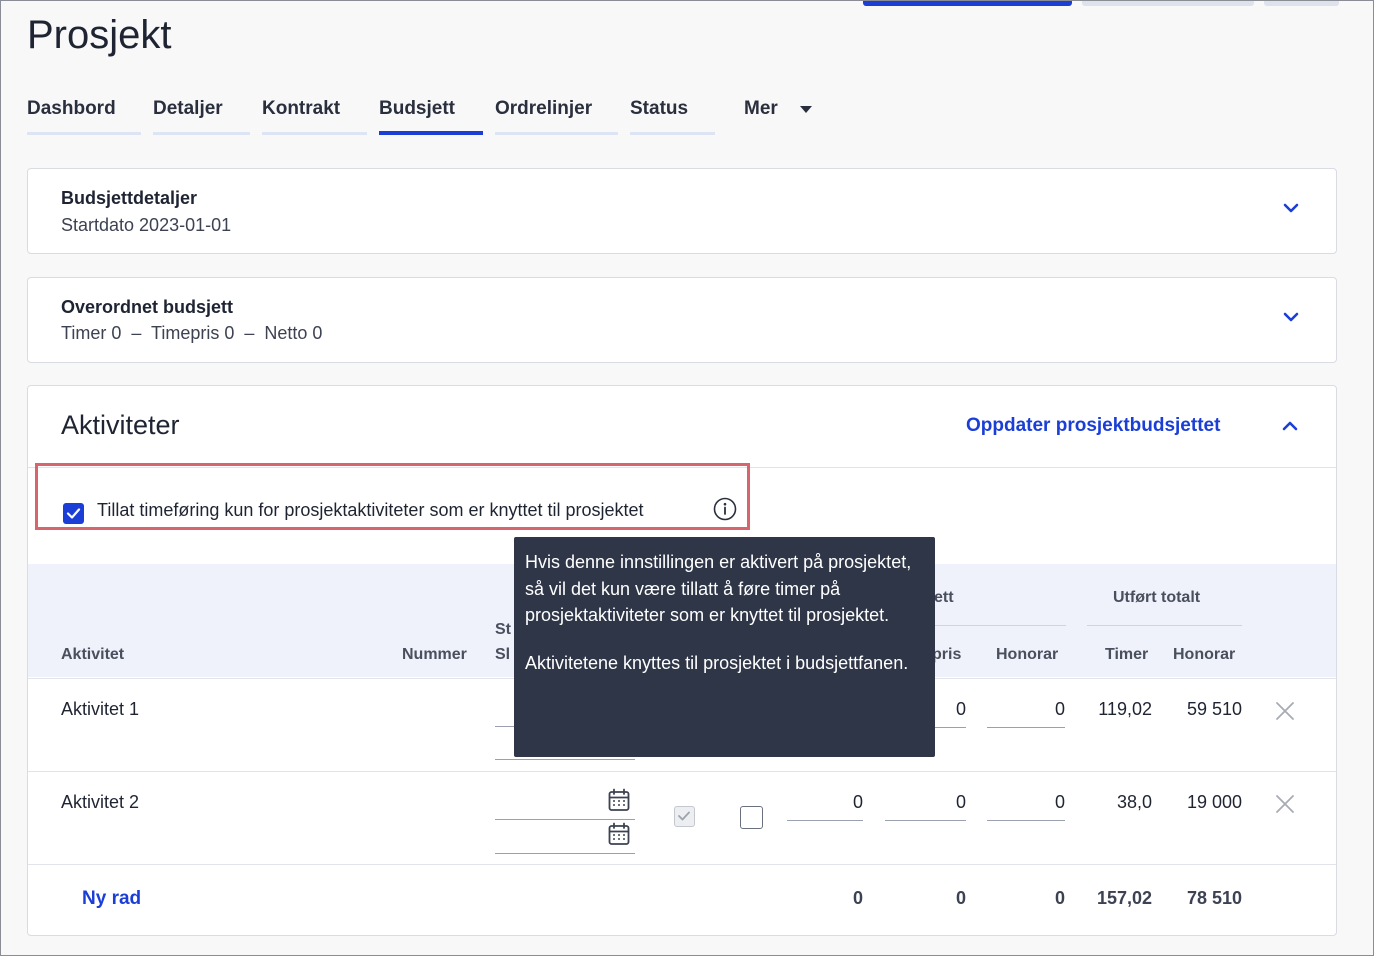  What do you see at coordinates (761, 108) in the screenshot?
I see `tab-more-label: Mer` at bounding box center [761, 108].